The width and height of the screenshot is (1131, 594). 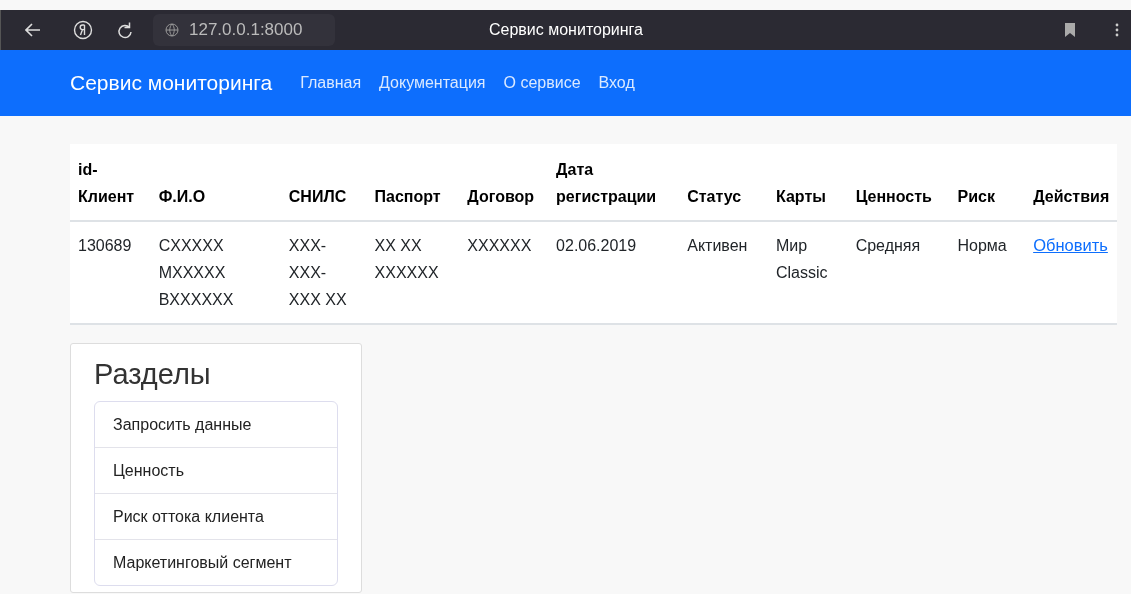 What do you see at coordinates (723, 272) in the screenshot?
I see `table-cell: Активен` at bounding box center [723, 272].